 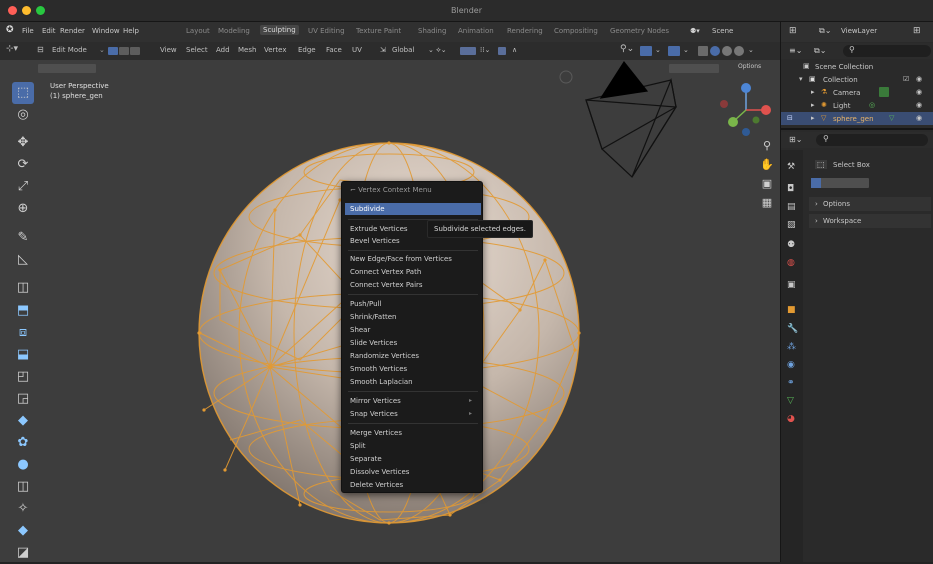 I want to click on material-shading-icon, so click(x=727, y=51).